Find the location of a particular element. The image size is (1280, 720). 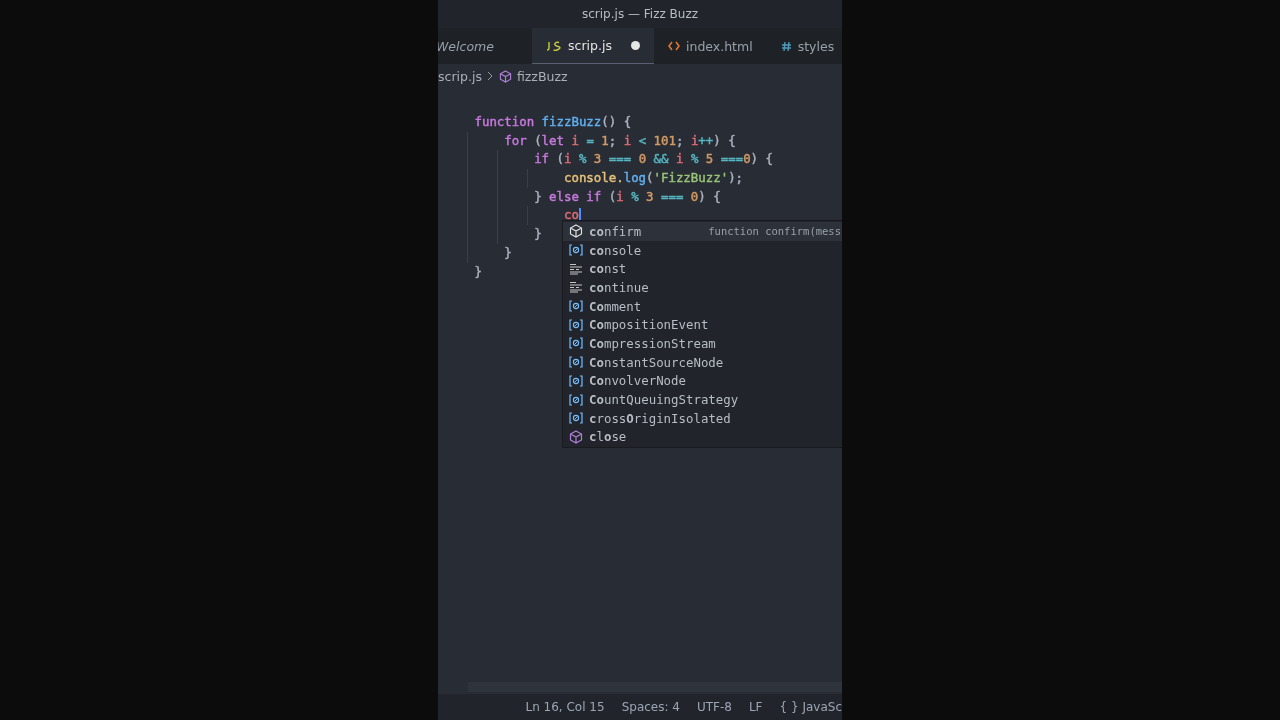

hash-icon is located at coordinates (786, 46).